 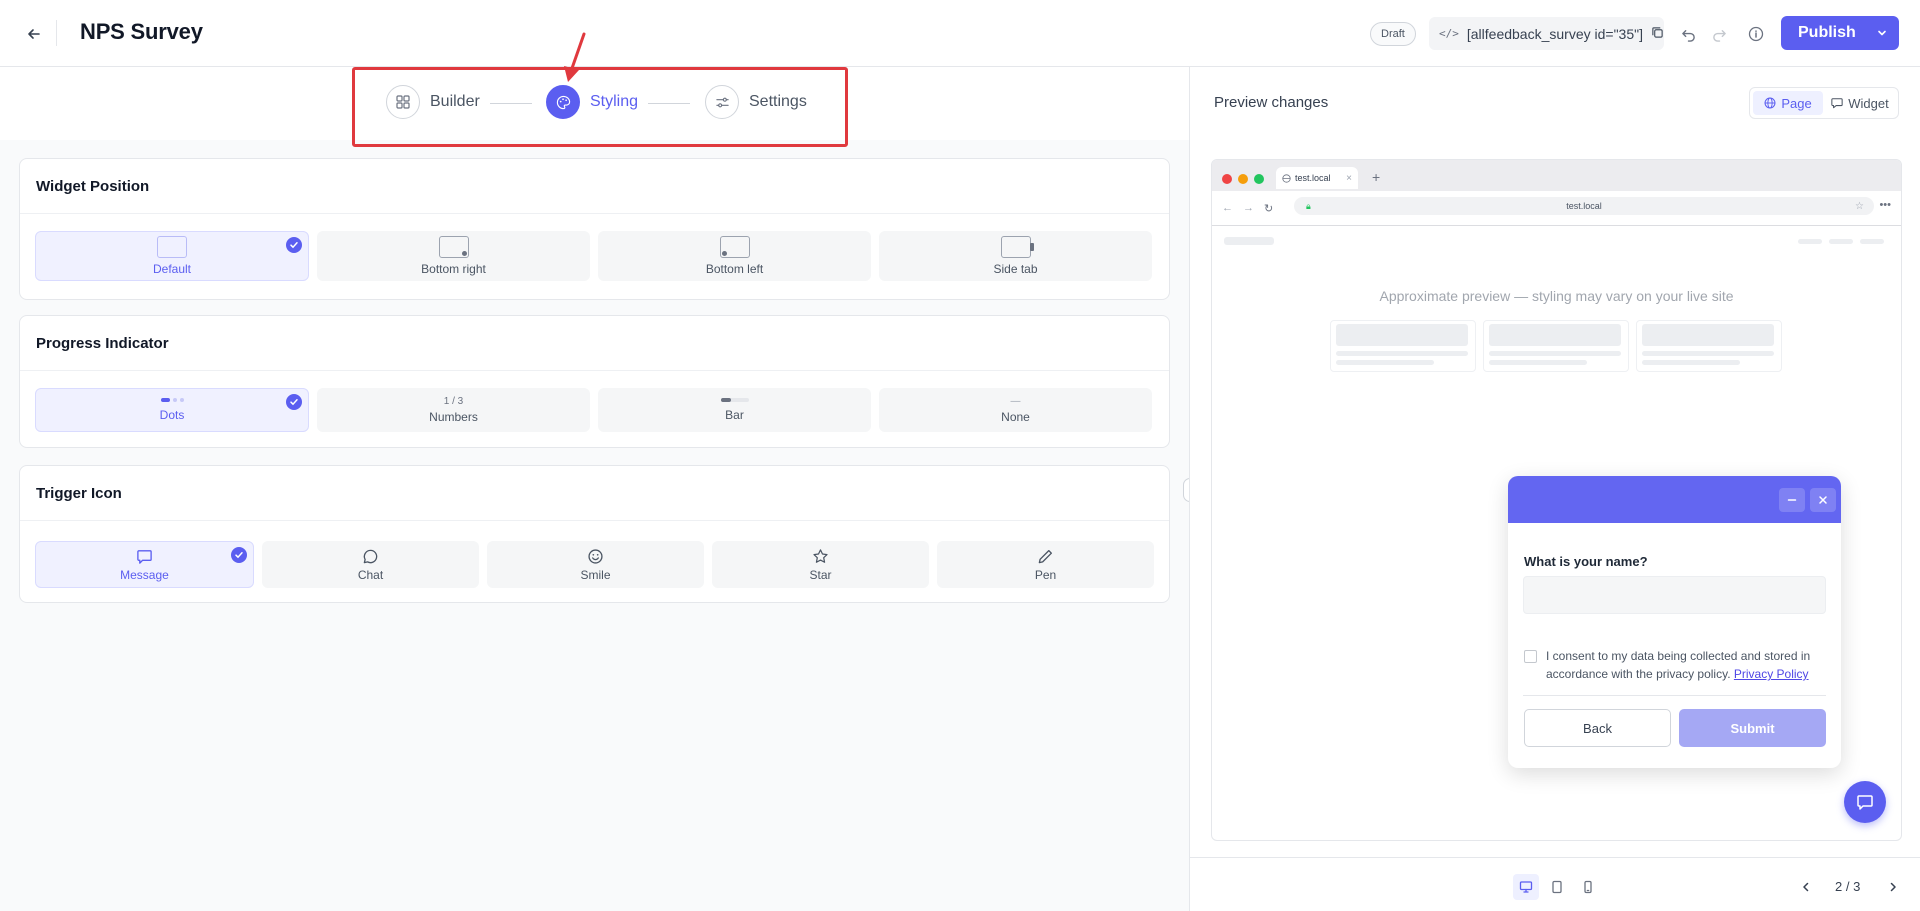 I want to click on progress-option-dots: Dots, so click(x=172, y=410).